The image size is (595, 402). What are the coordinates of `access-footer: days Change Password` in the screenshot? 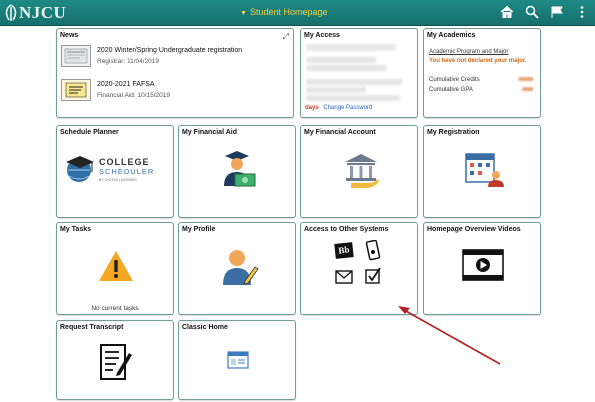 It's located at (338, 108).